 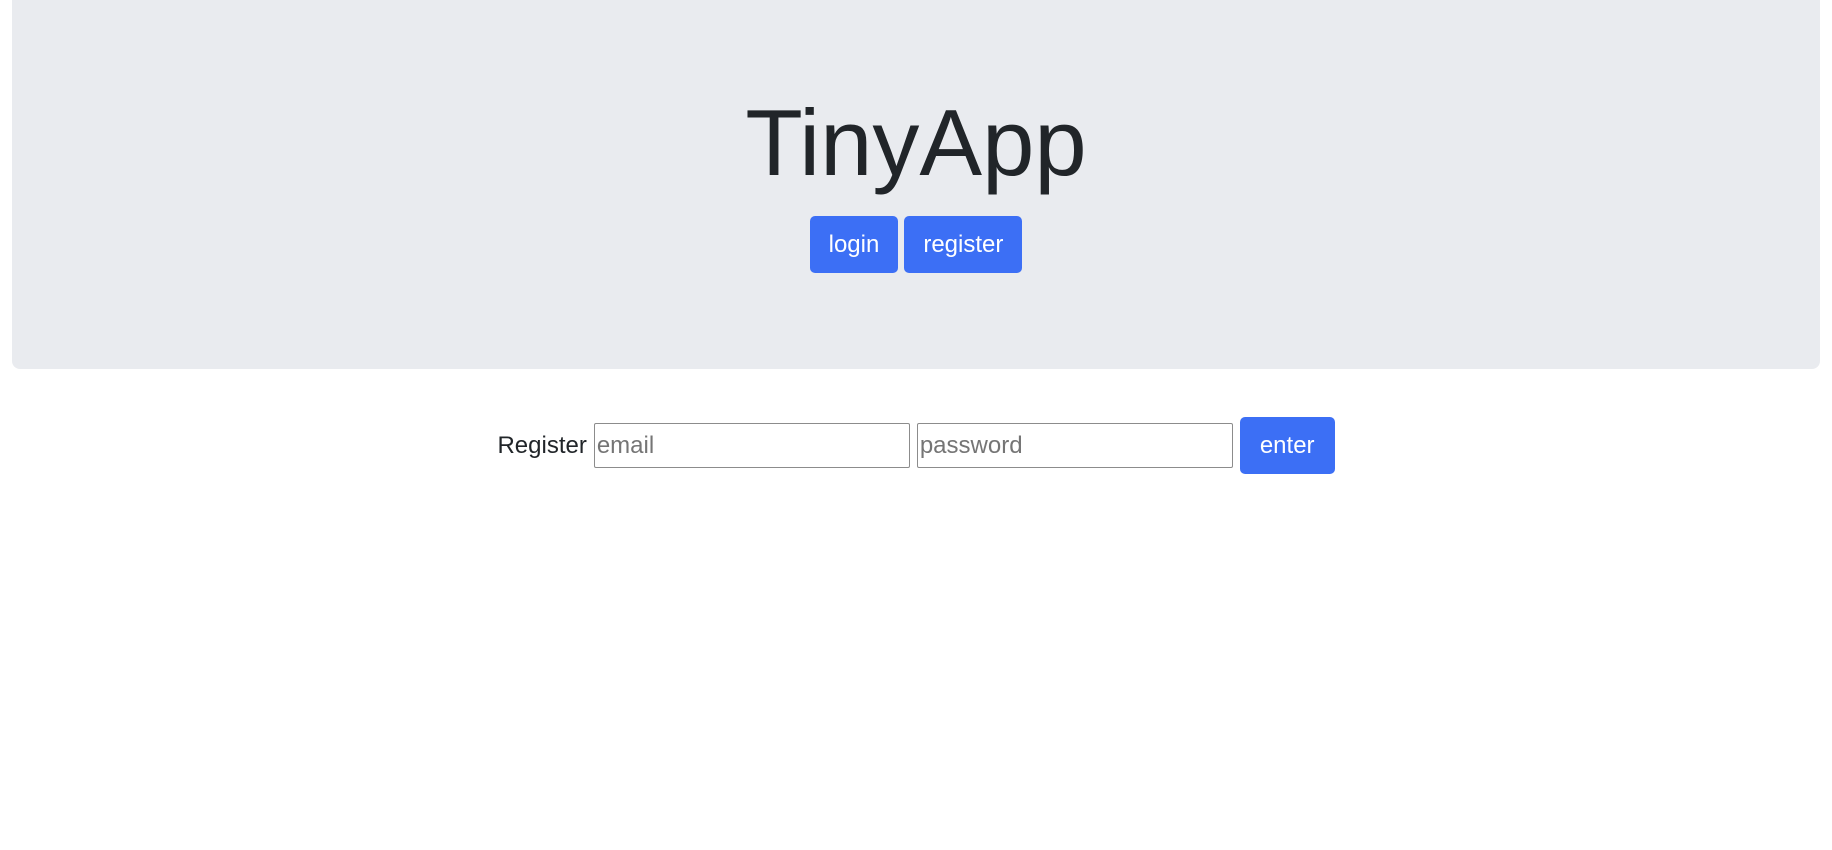 I want to click on auth-nav: login register, so click(x=916, y=244).